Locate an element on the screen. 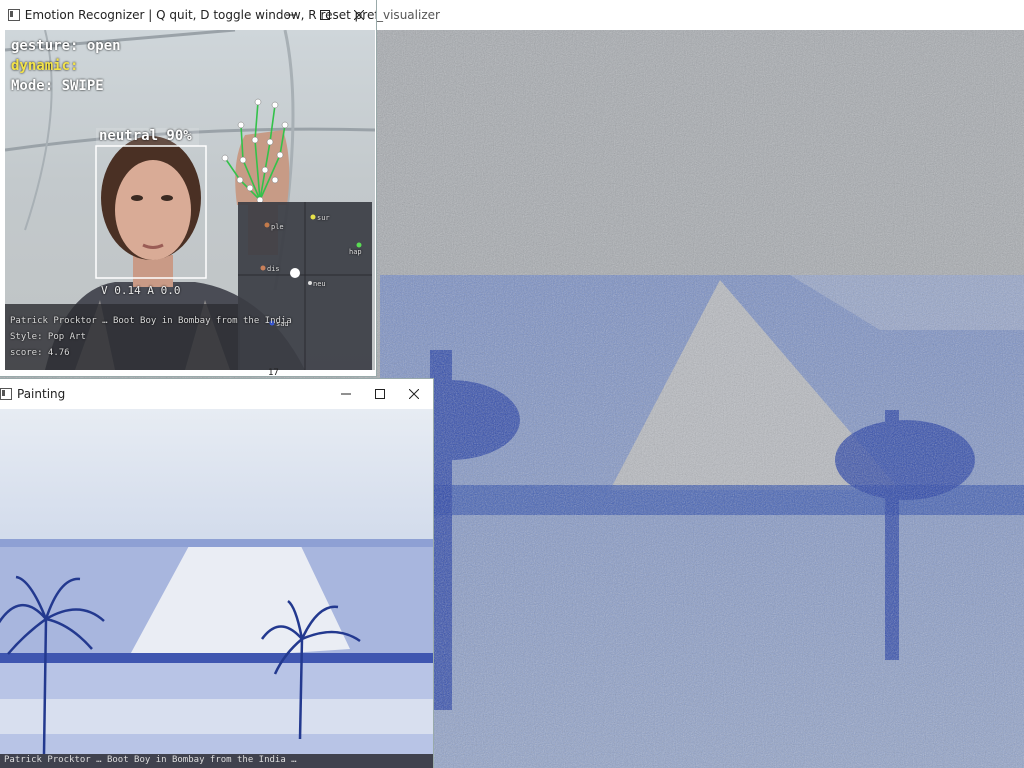 Image resolution: width=1024 pixels, height=768 pixels. dynamic-label: dynamic: is located at coordinates (45, 66).